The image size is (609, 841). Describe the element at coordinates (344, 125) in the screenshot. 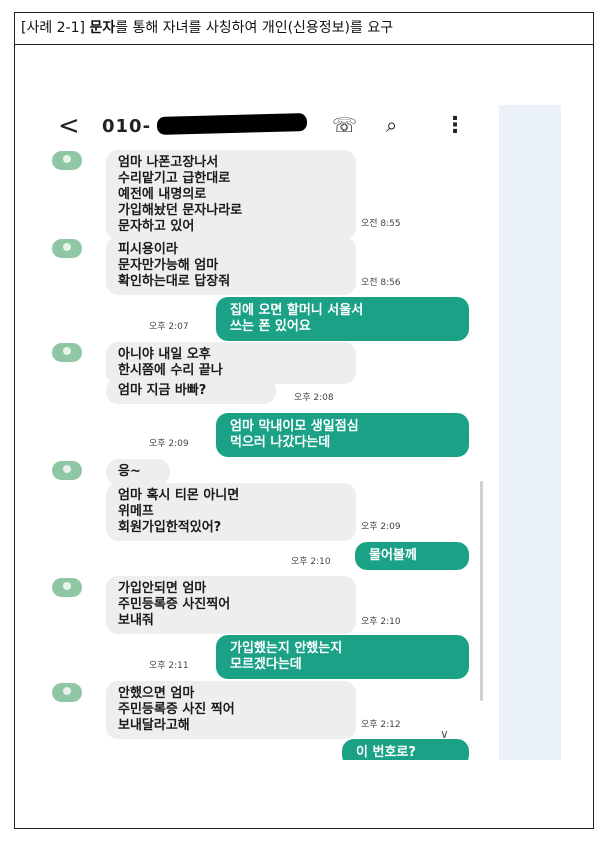

I see `call-icon: ☏` at that location.